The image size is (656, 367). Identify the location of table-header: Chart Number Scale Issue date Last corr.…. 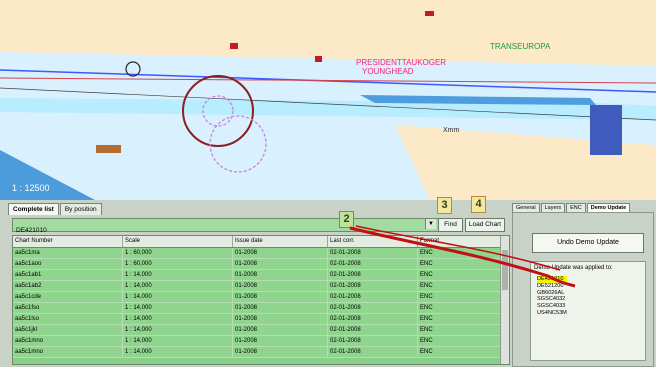
(261, 242).